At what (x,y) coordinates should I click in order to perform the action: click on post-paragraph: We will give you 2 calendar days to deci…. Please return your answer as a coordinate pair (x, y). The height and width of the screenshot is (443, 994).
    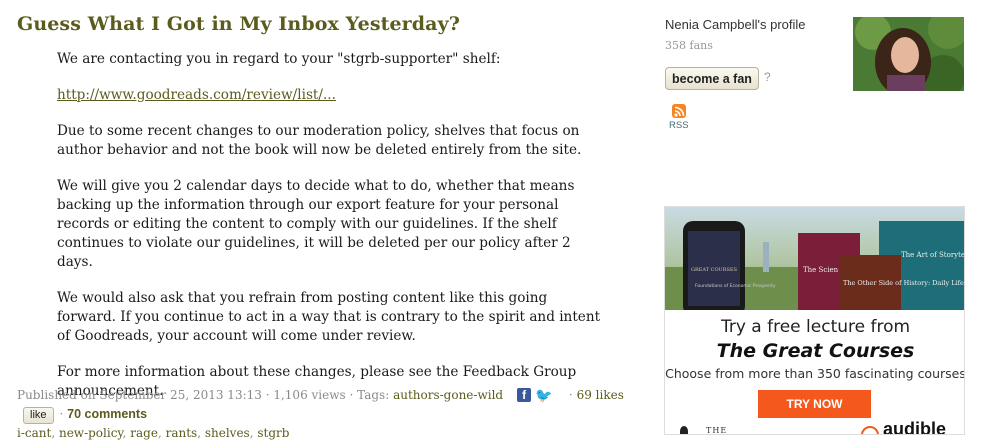
    Looking at the image, I should click on (316, 224).